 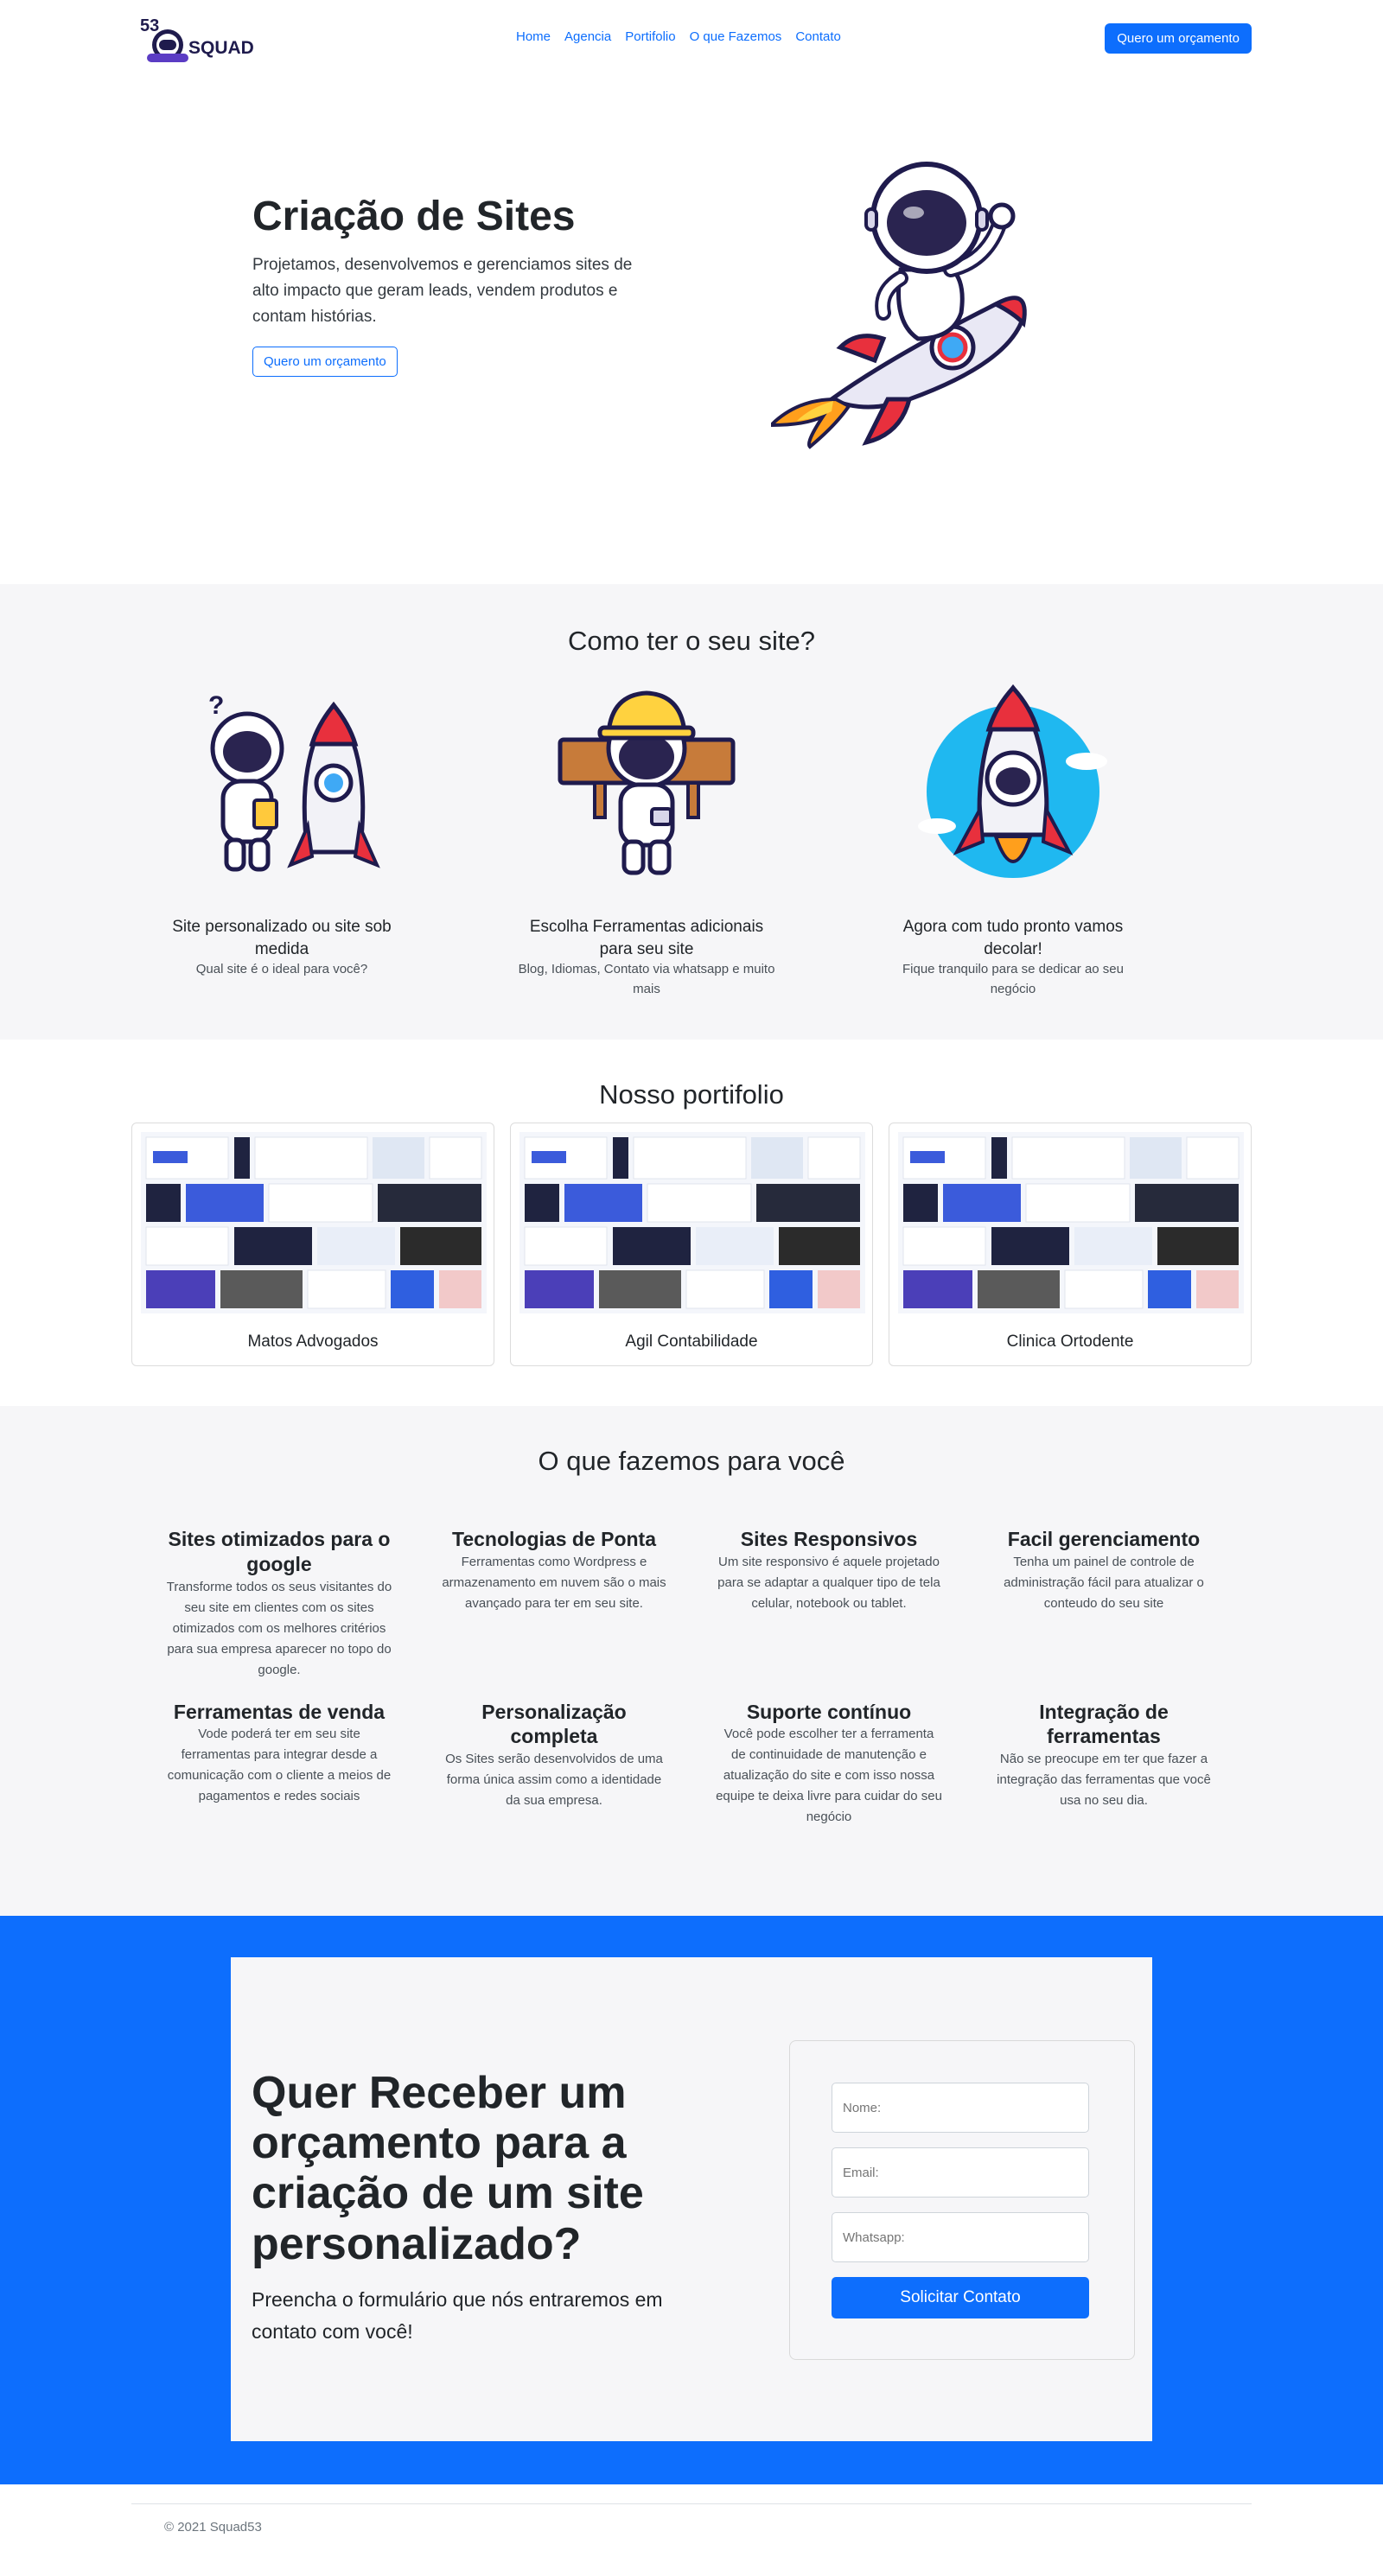 I want to click on astronaut-in-rocket-icon, so click(x=1012, y=781).